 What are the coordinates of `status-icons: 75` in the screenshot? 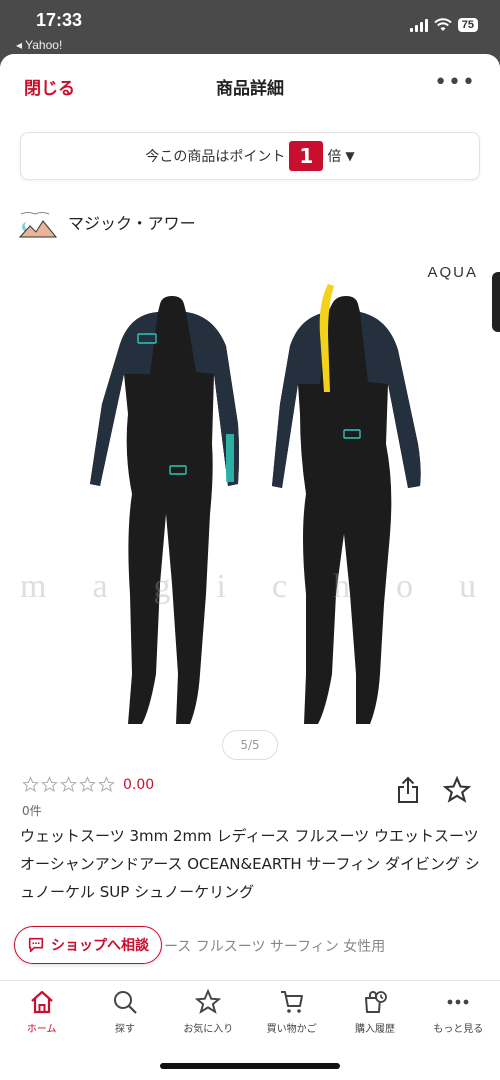 It's located at (443, 25).